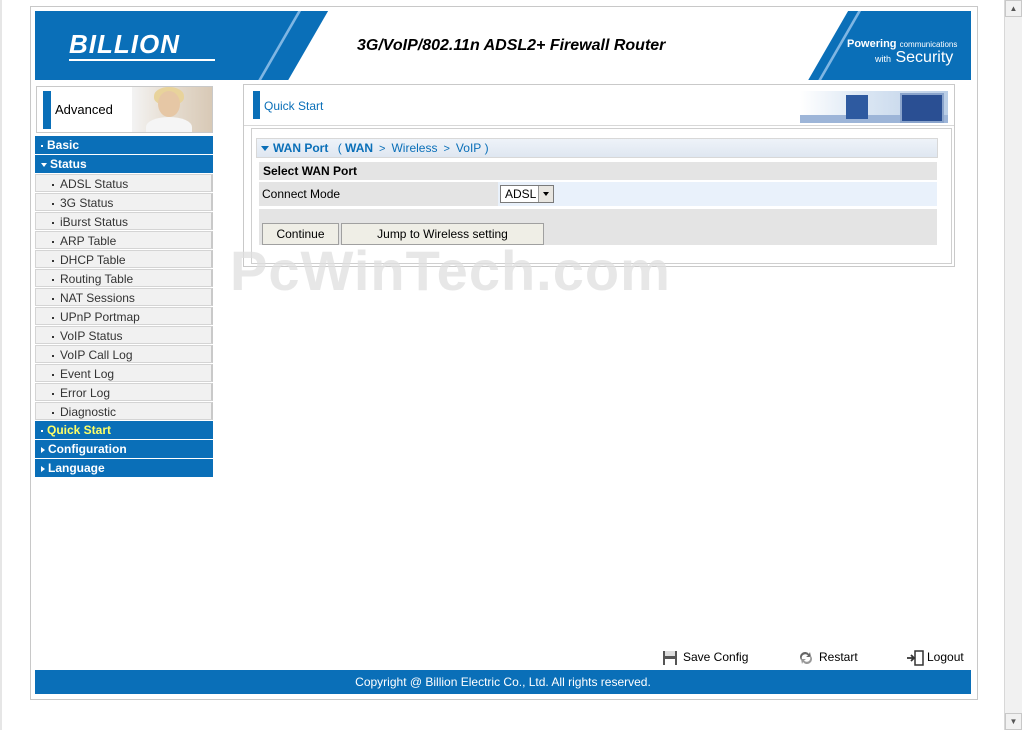 Image resolution: width=1022 pixels, height=730 pixels. I want to click on floppy-disk-icon, so click(670, 658).